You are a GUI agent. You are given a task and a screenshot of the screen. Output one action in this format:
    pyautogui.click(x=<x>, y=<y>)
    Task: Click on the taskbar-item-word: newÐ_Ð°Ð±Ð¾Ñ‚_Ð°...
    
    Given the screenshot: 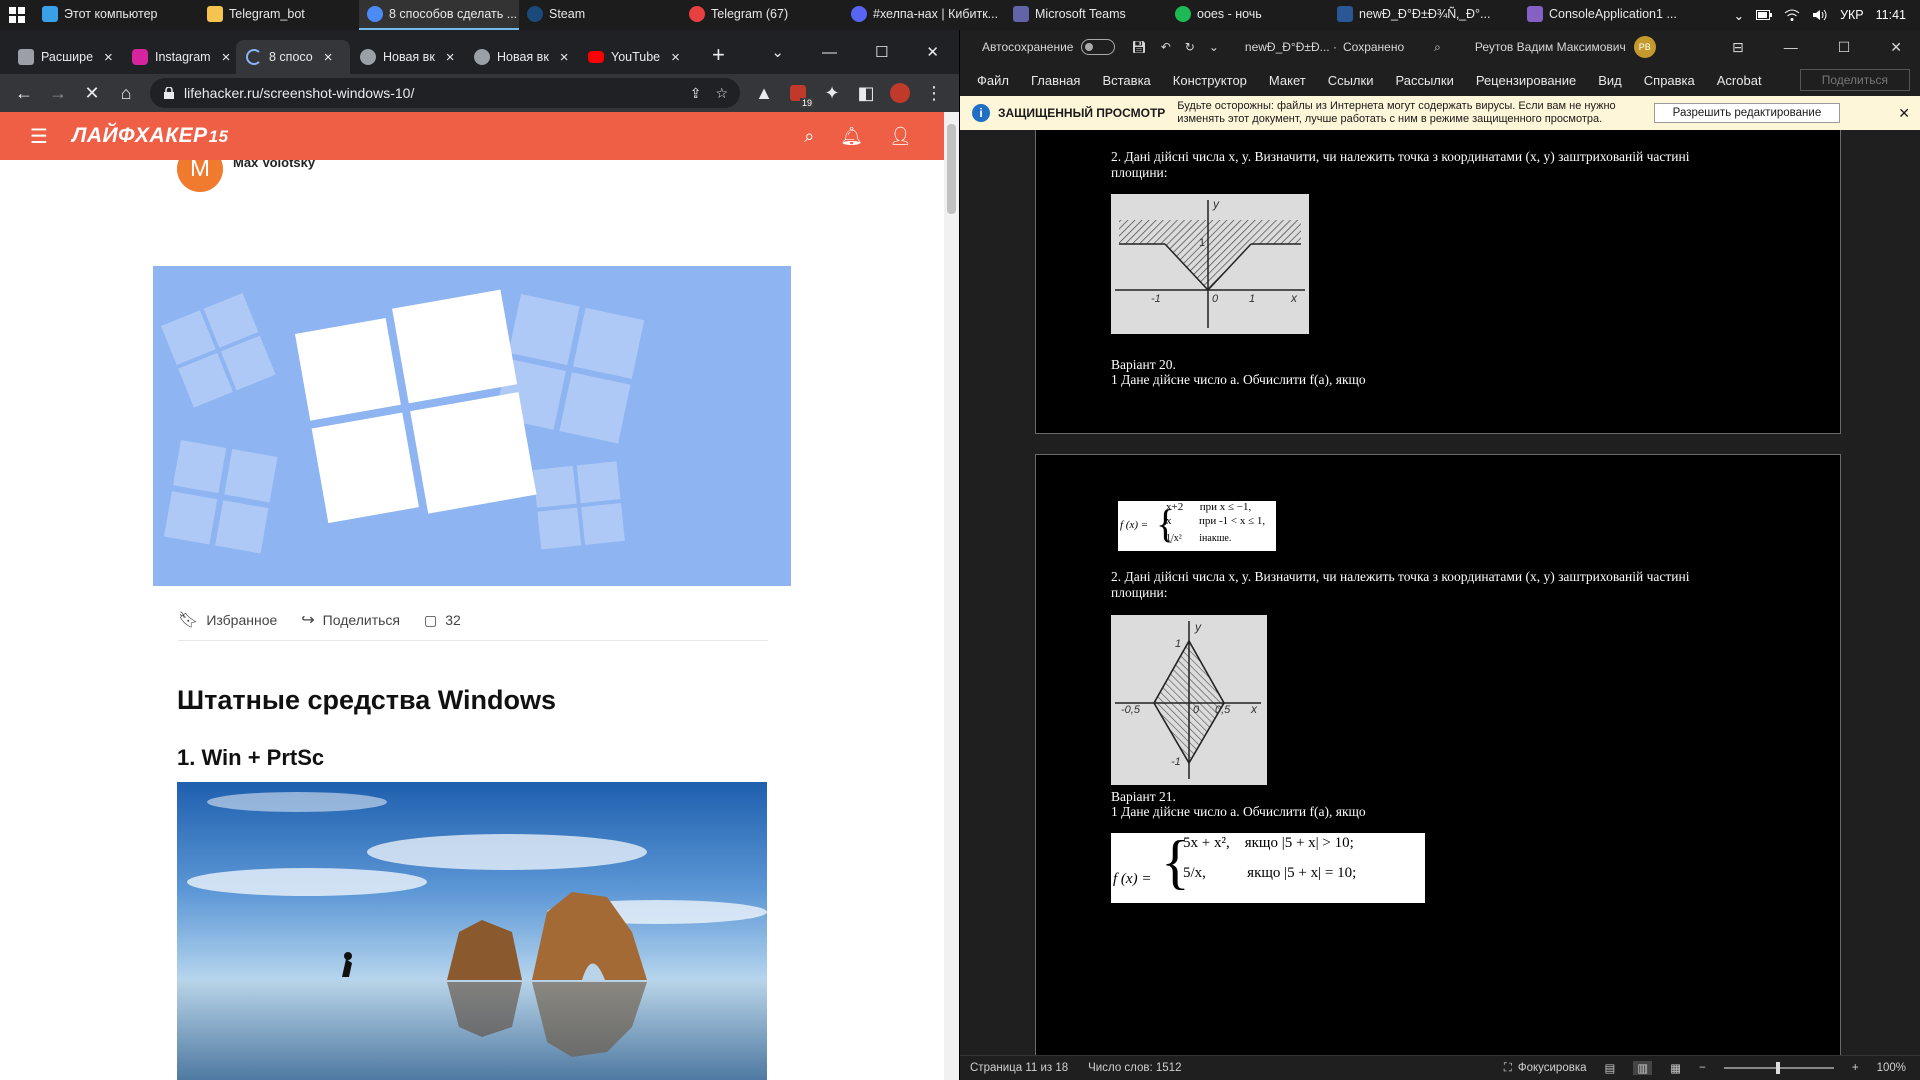 What is the action you would take?
    pyautogui.click(x=1424, y=15)
    